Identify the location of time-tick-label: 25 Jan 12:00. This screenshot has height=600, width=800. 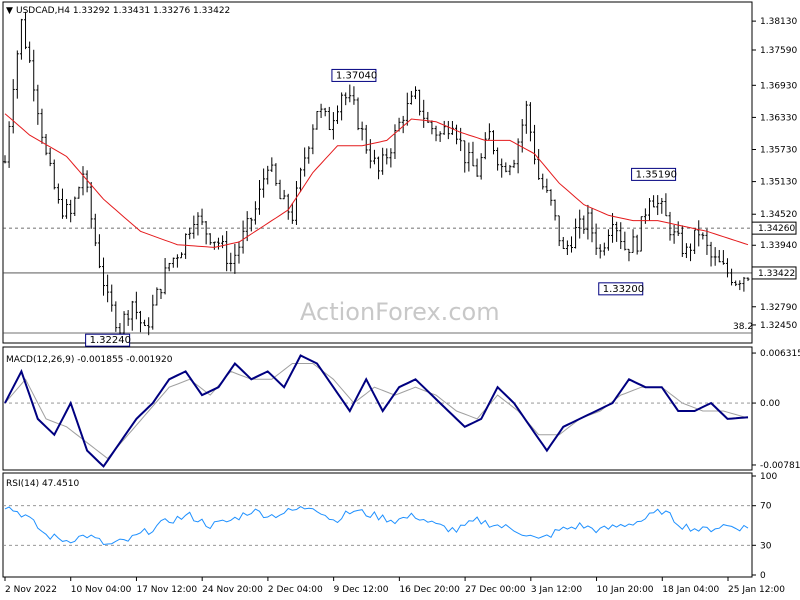
(756, 590).